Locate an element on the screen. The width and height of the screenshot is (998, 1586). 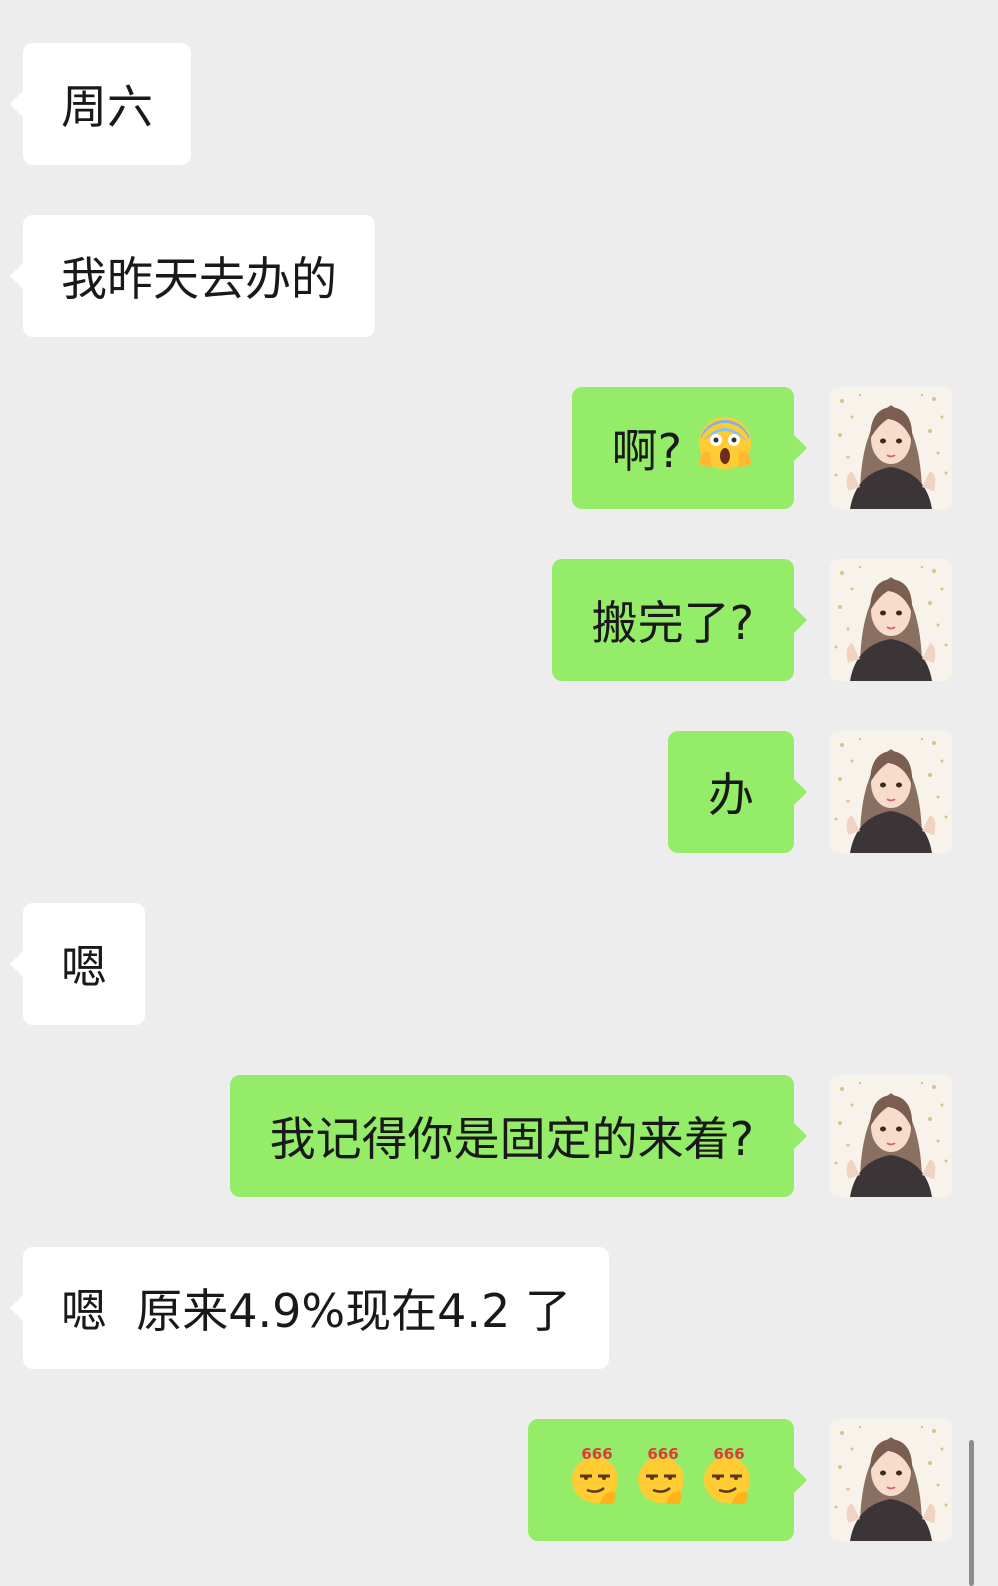
message-text: 搬完了? is located at coordinates (672, 623).